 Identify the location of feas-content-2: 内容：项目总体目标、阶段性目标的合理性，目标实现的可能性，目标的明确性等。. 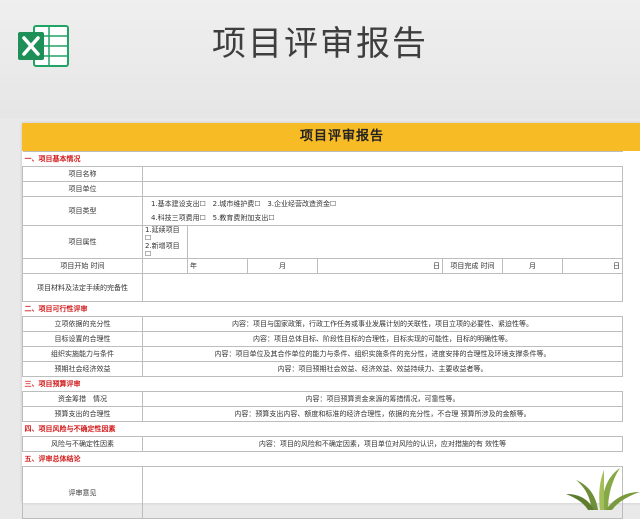
(382, 339).